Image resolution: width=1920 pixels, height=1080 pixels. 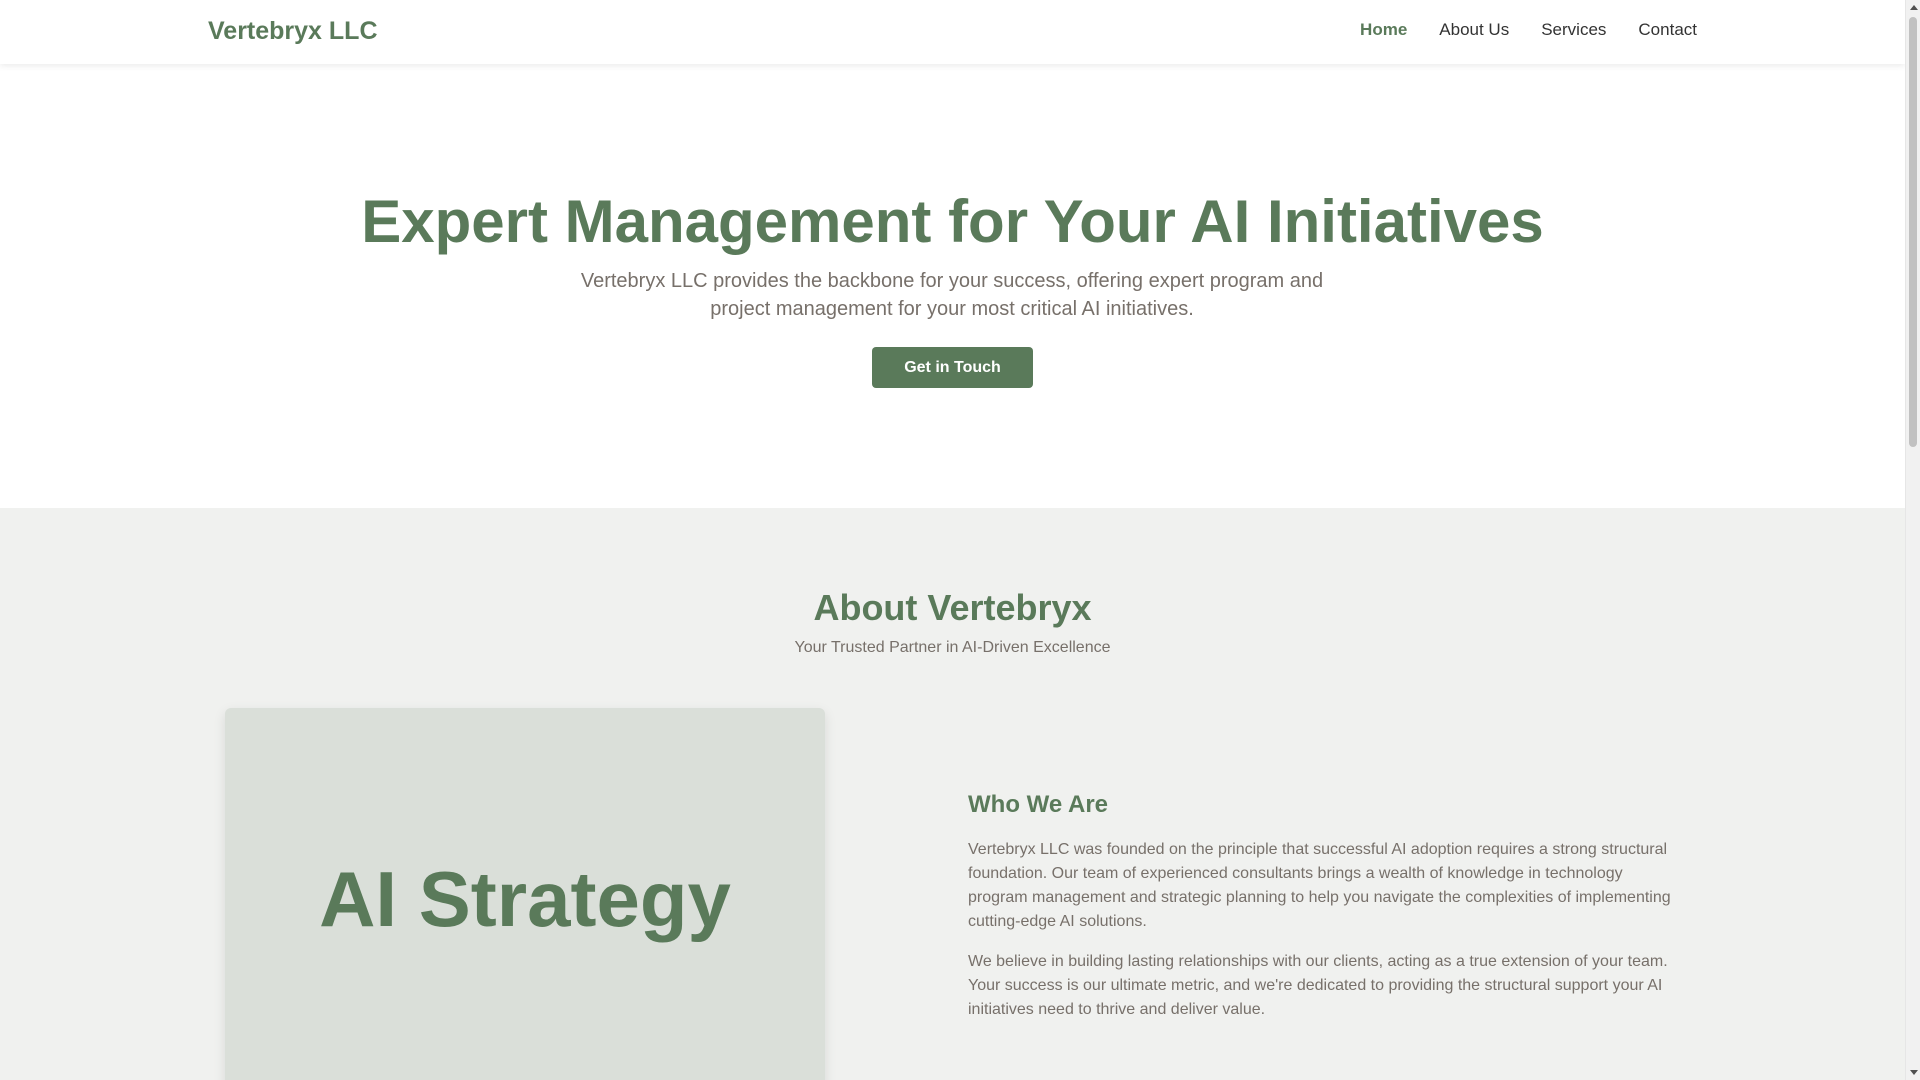 What do you see at coordinates (1383, 30) in the screenshot?
I see `nav-home: Home` at bounding box center [1383, 30].